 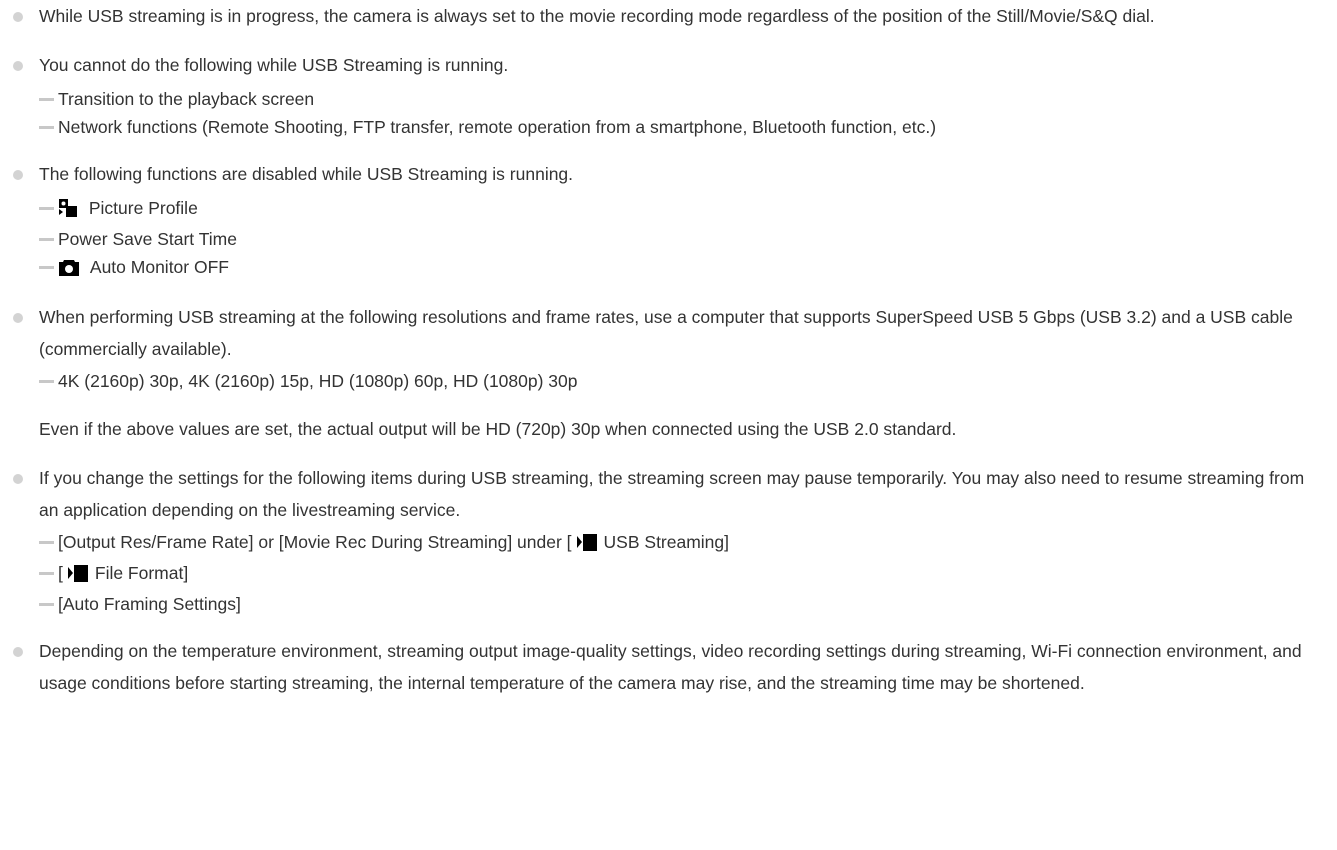 I want to click on sub-item-label: Picture Profile, so click(x=143, y=208).